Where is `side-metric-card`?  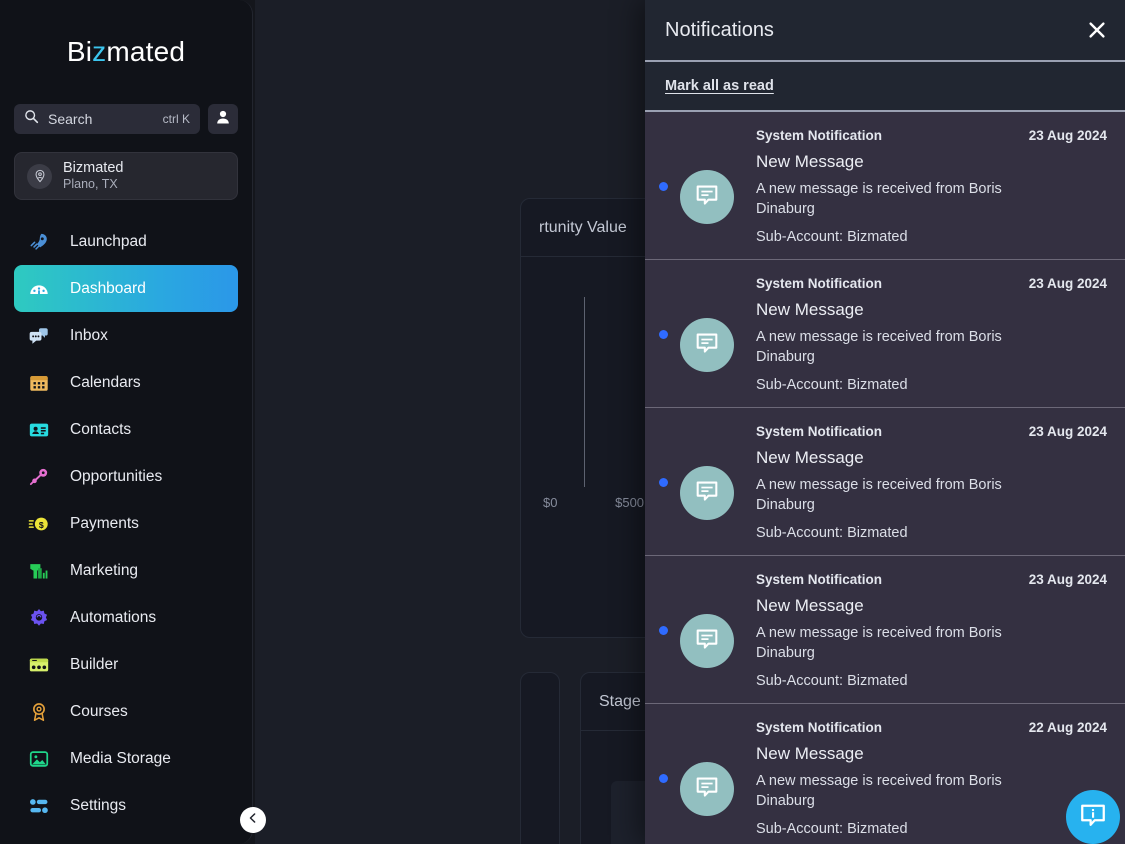 side-metric-card is located at coordinates (540, 758).